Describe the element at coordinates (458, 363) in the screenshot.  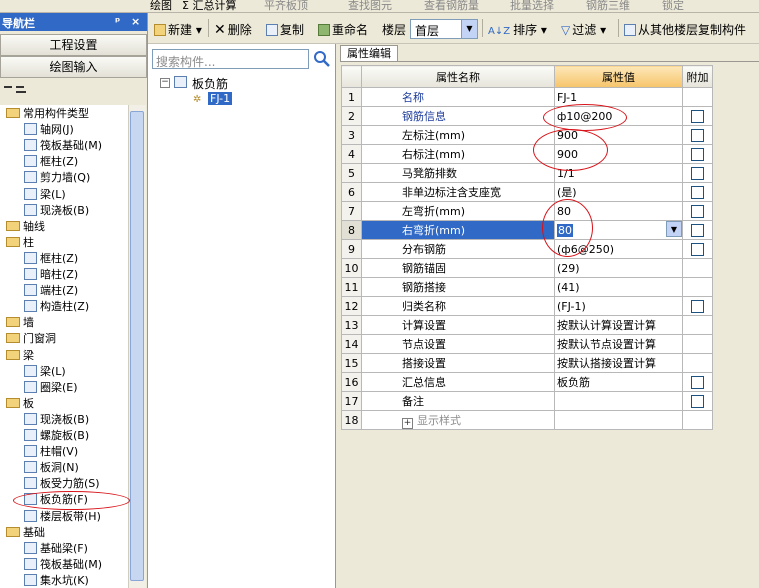
I see `property-name: 搭接设置` at that location.